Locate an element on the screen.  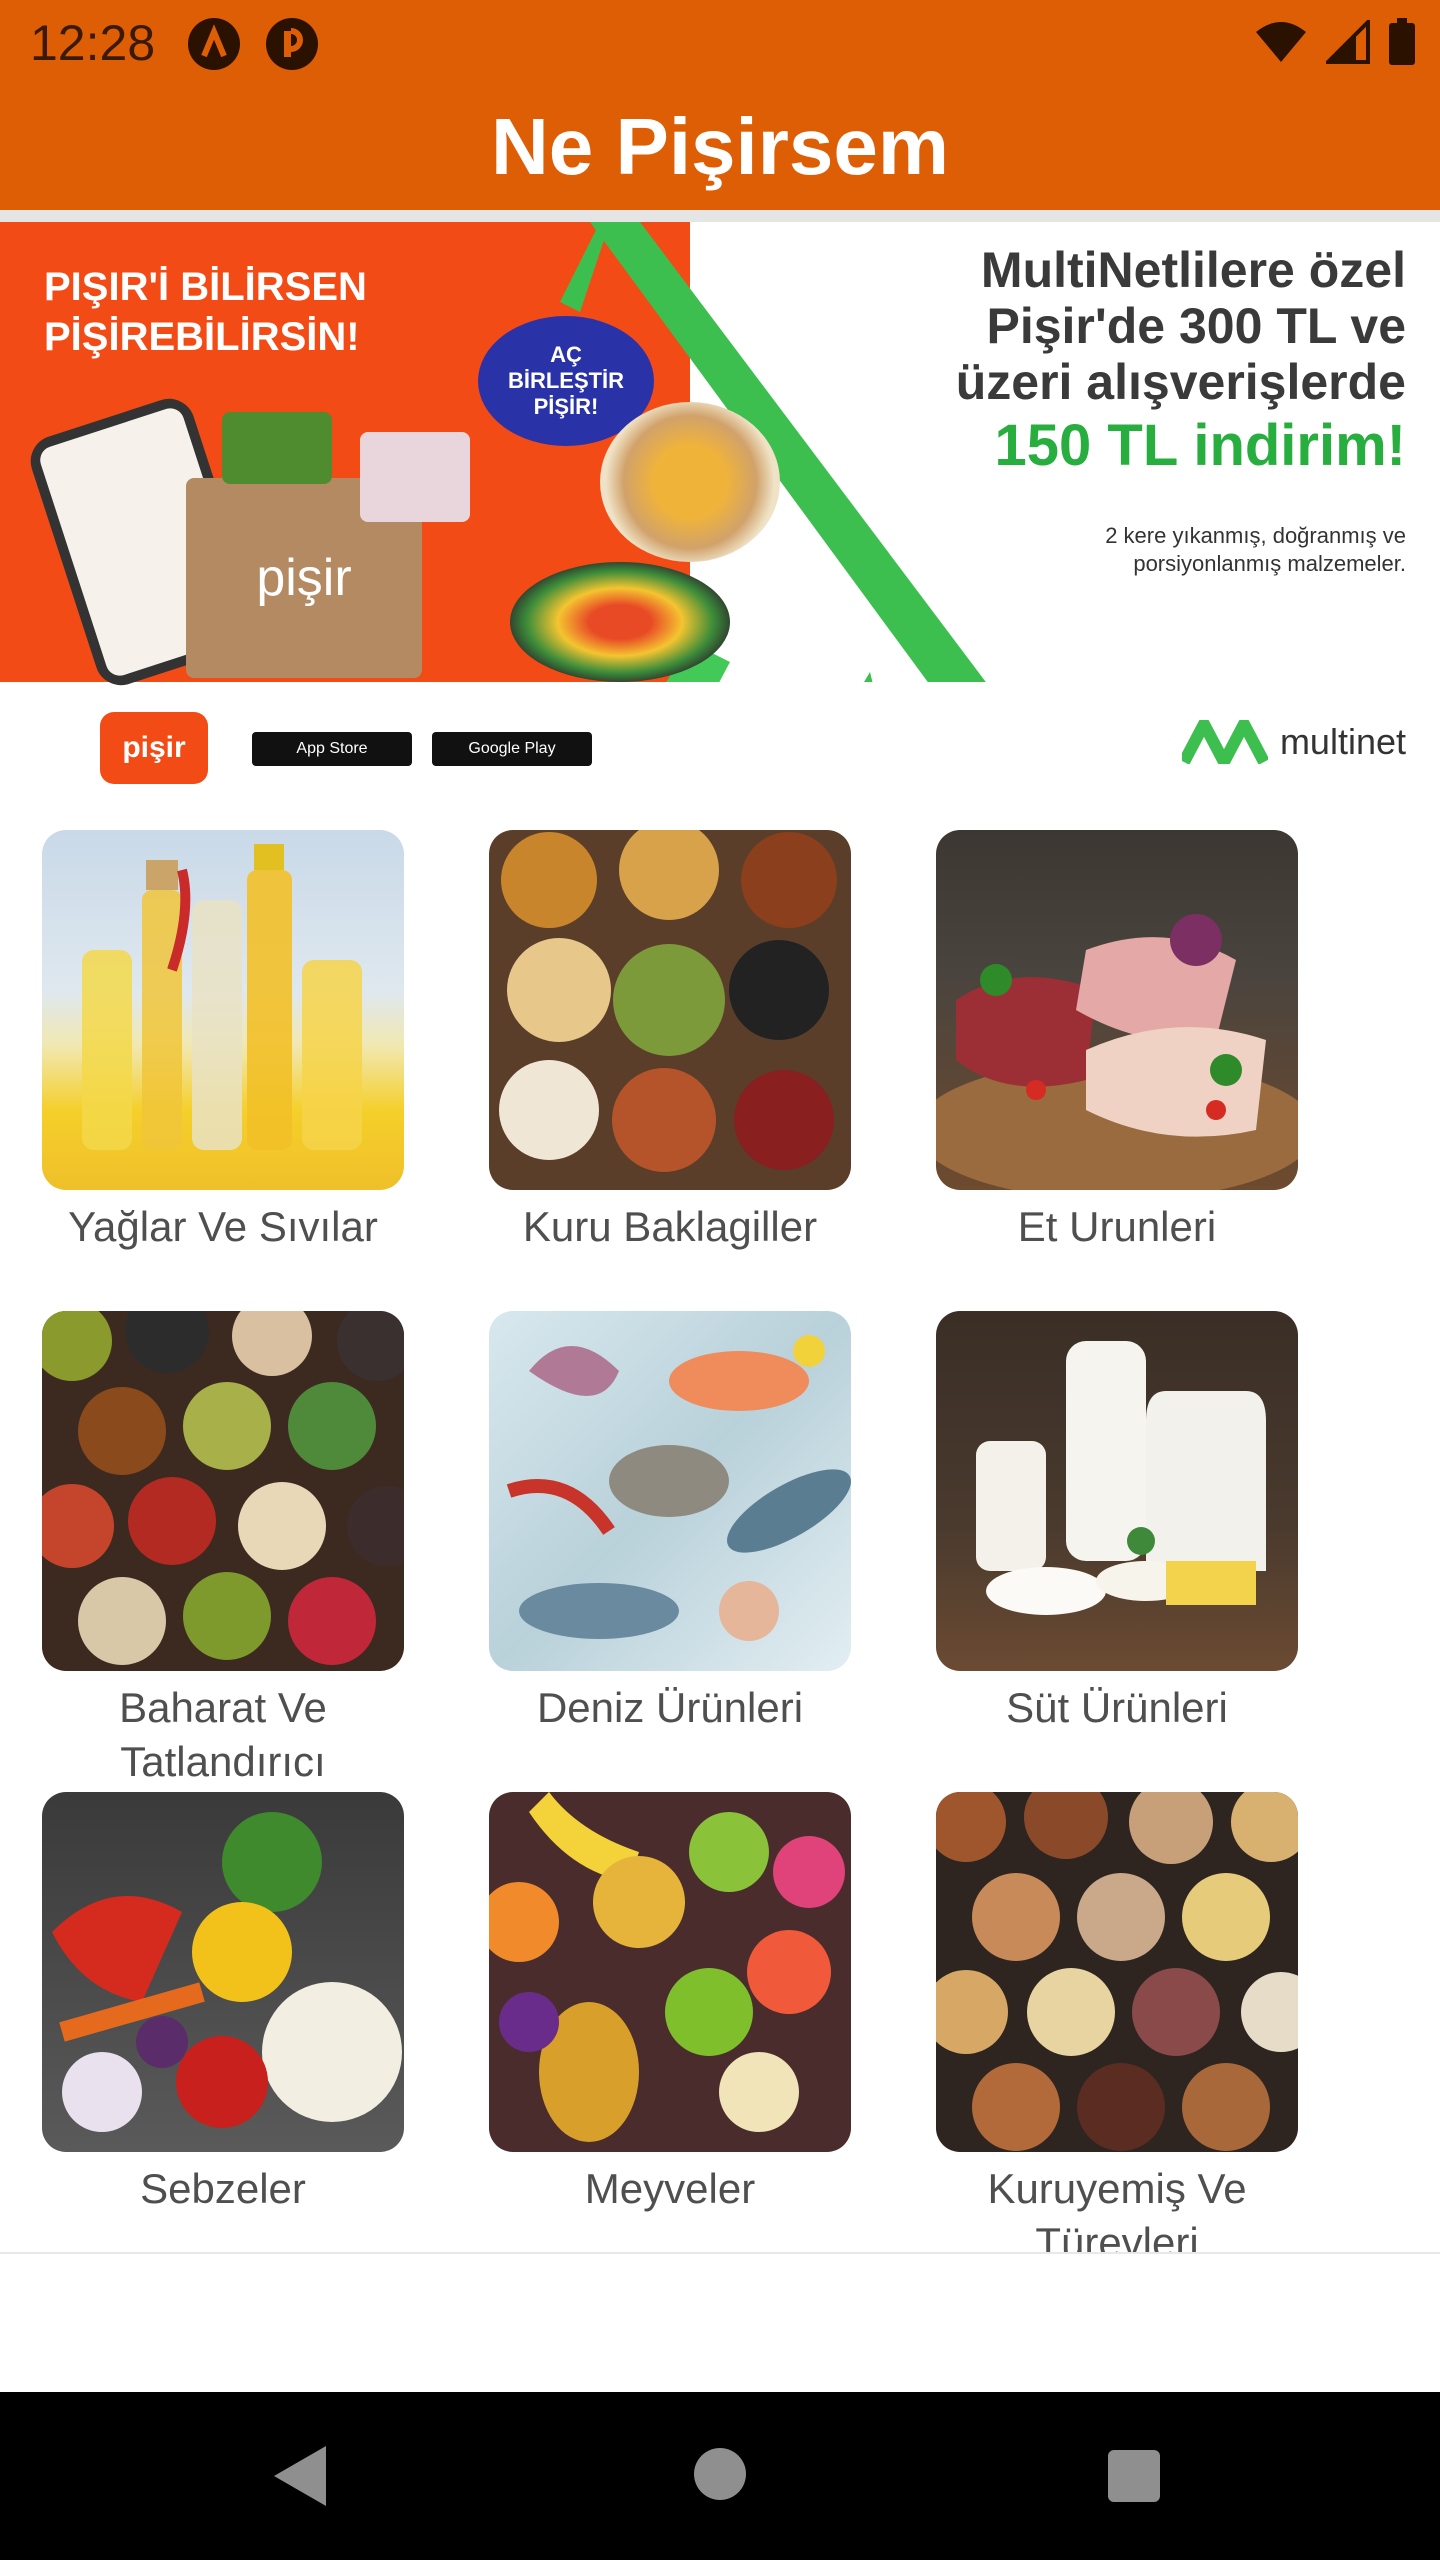
category-tile: Baharat Ve Tatlandırıcı is located at coordinates (223, 1550).